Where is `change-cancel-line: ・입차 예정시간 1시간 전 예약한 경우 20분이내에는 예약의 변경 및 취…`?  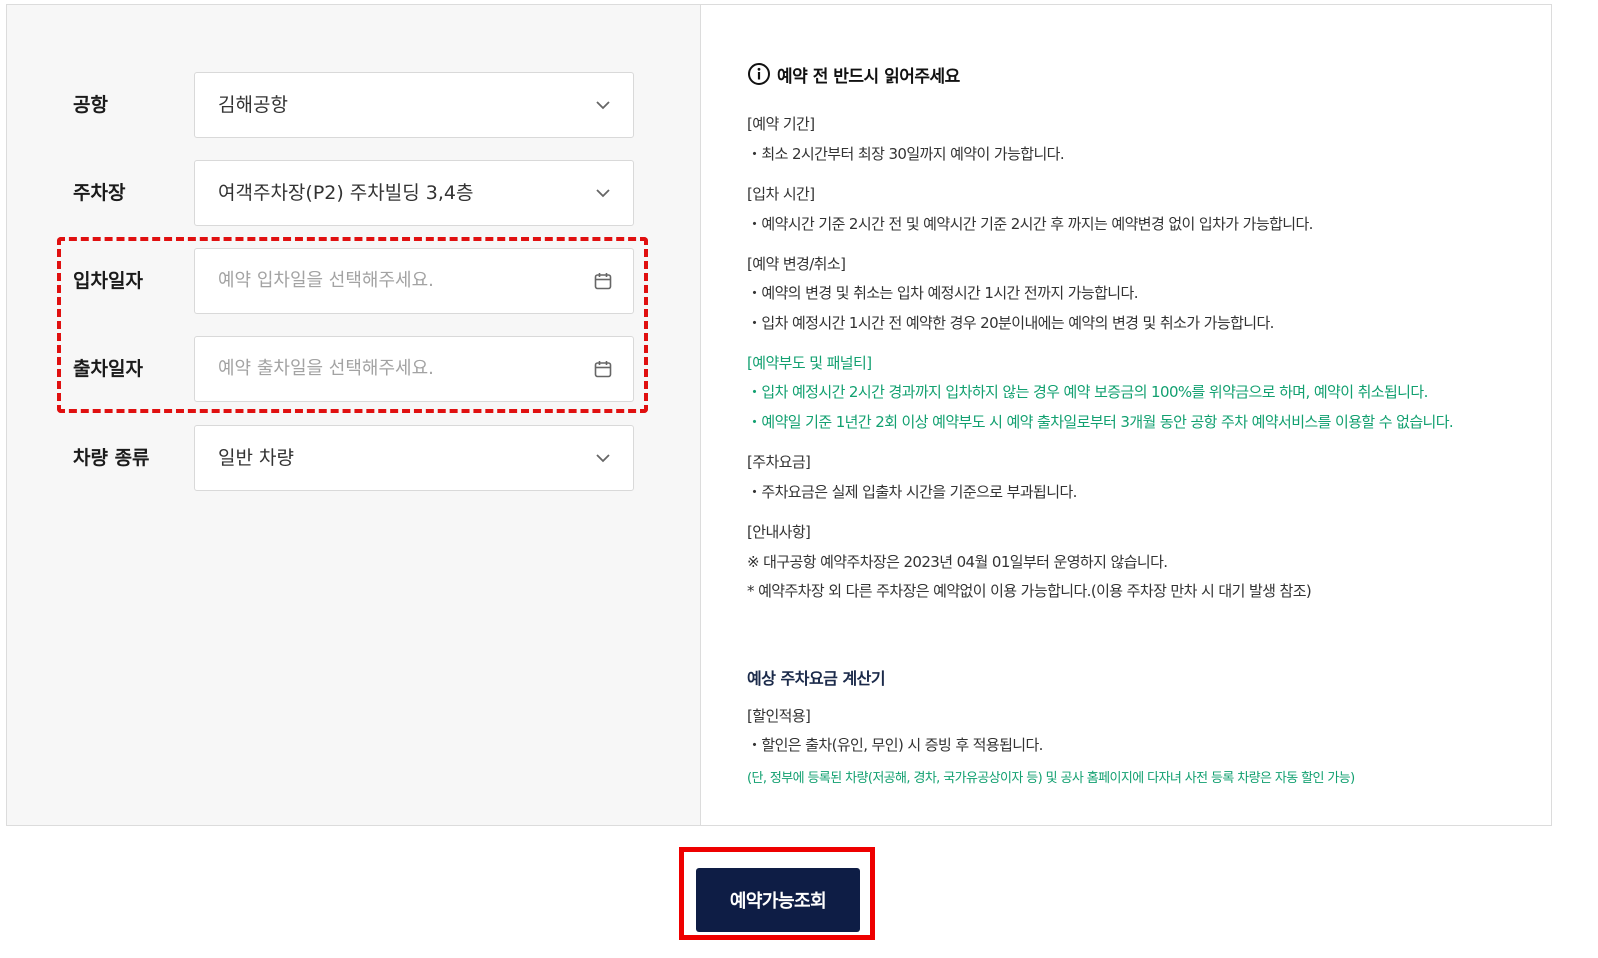 change-cancel-line: ・입차 예정시간 1시간 전 예약한 경우 20분이내에는 예약의 변경 및 취… is located at coordinates (1010, 323).